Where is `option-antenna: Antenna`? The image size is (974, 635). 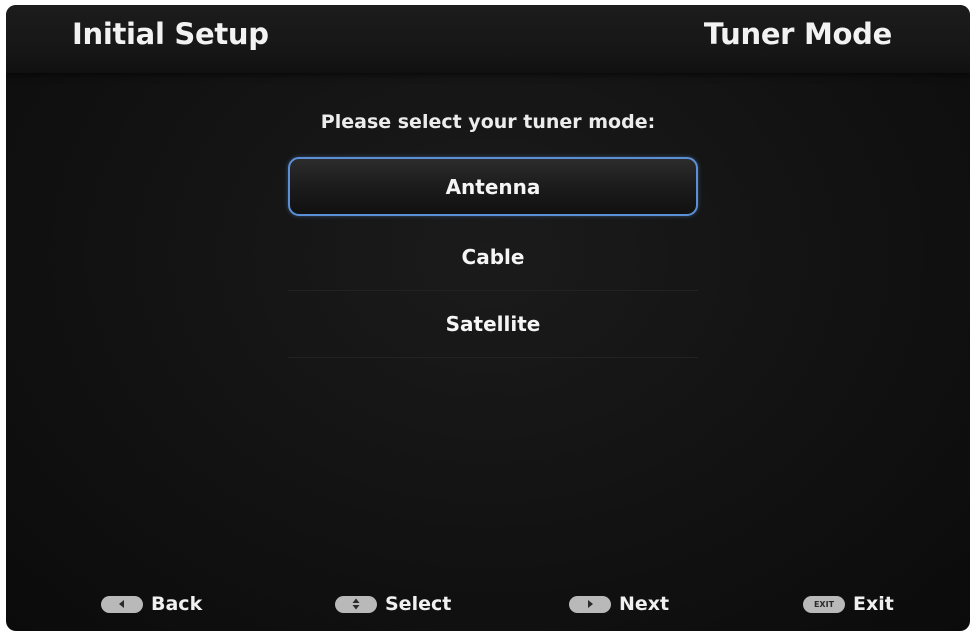 option-antenna: Antenna is located at coordinates (493, 186).